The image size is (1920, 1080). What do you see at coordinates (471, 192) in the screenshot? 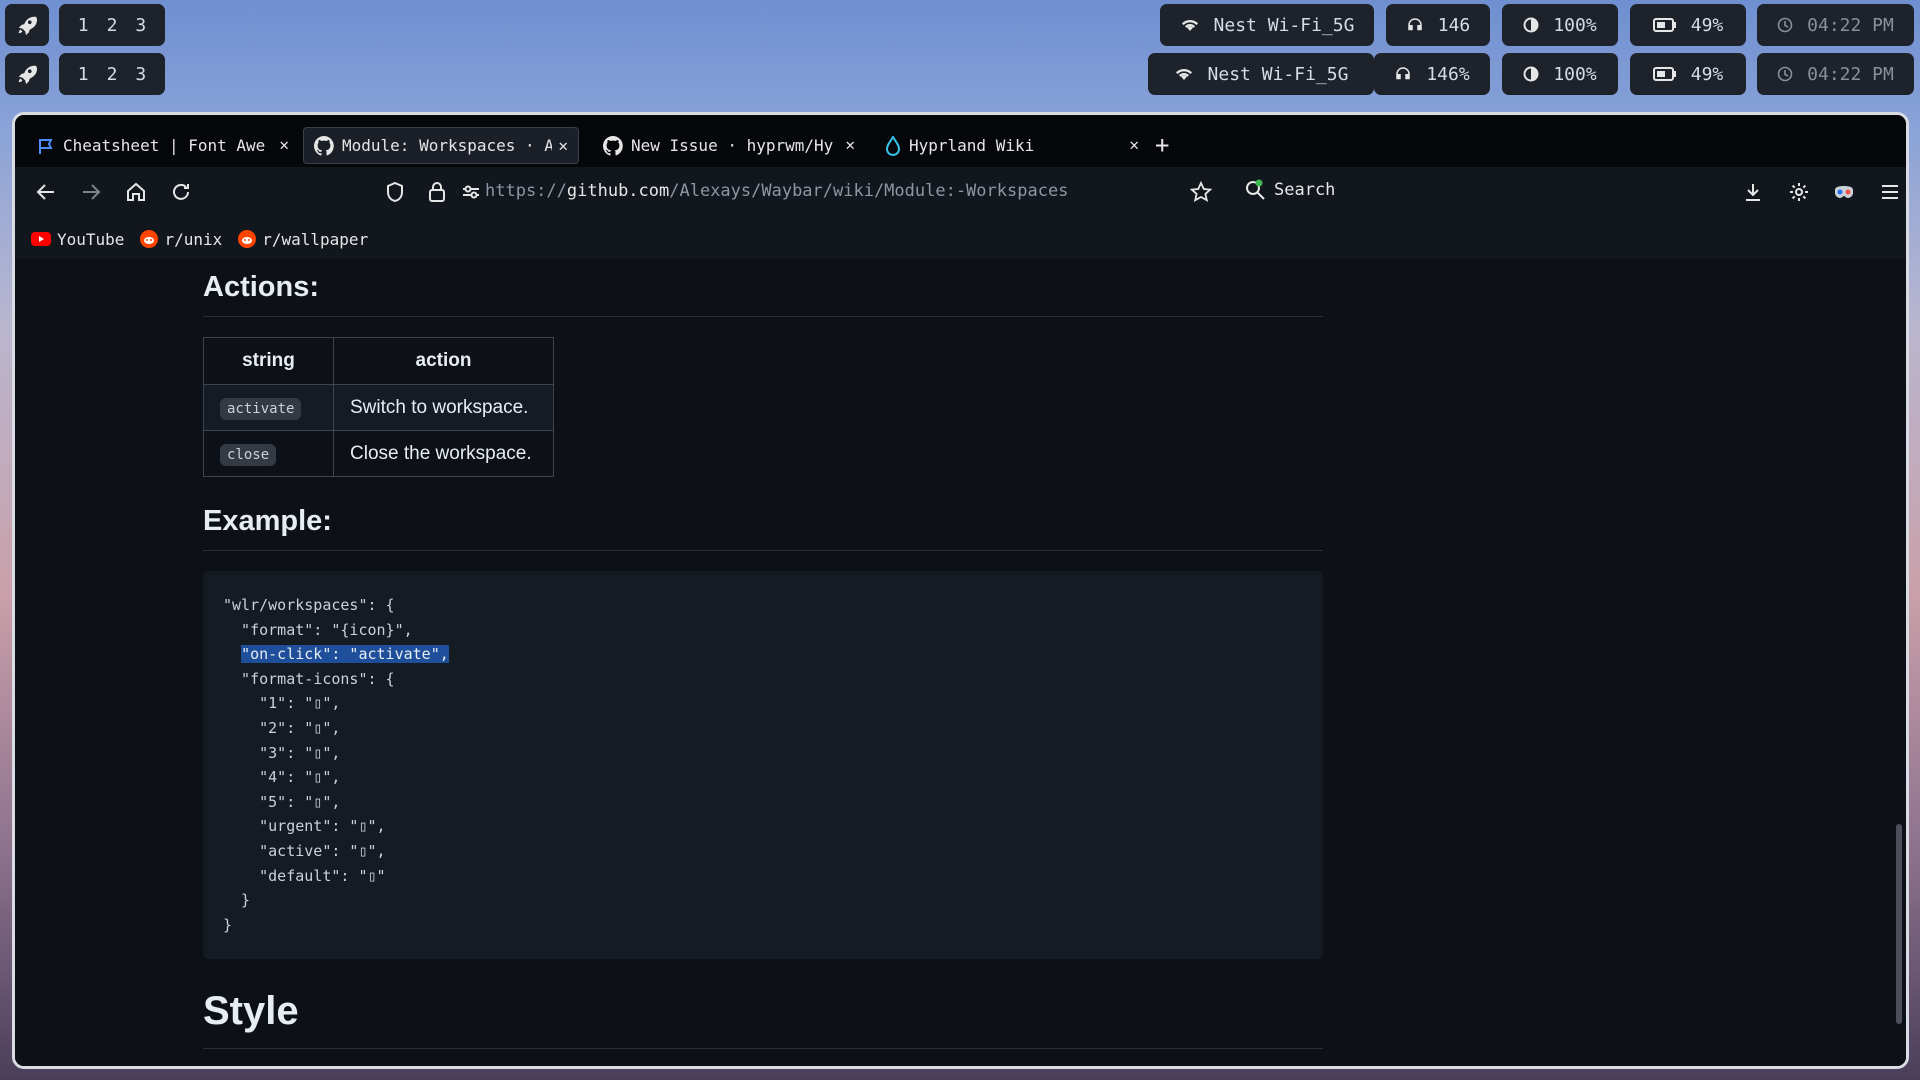
I see `permissions-icon` at bounding box center [471, 192].